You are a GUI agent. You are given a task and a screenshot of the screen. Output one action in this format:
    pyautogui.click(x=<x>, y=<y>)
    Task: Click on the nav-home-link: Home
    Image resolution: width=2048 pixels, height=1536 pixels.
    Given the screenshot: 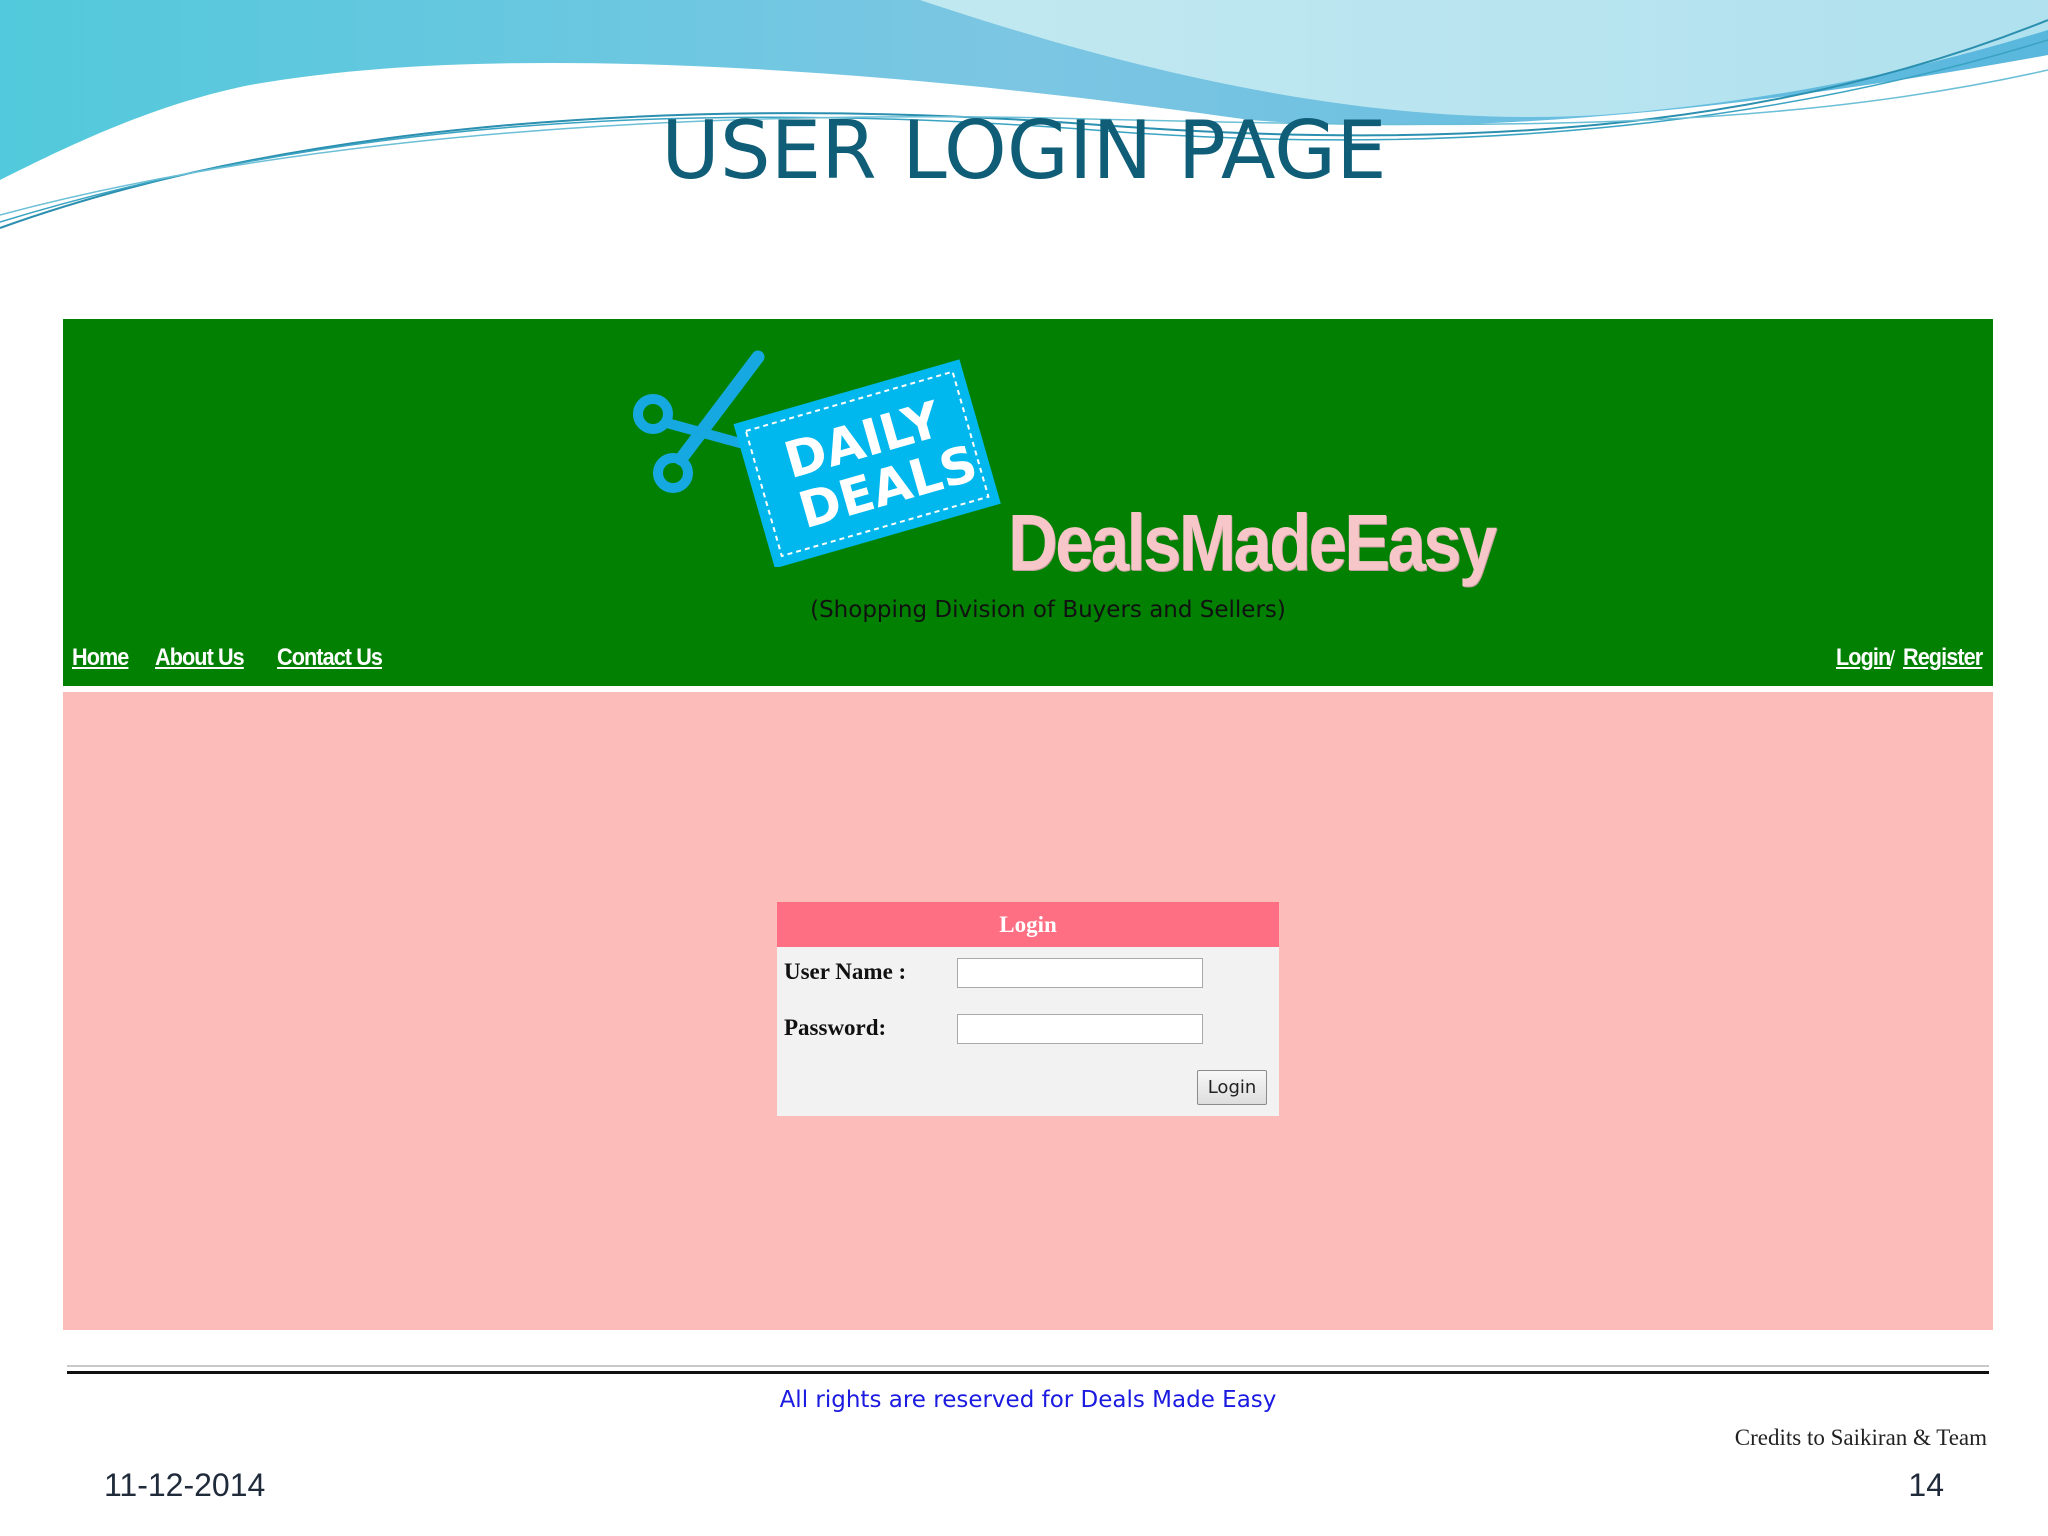 What is the action you would take?
    pyautogui.click(x=100, y=658)
    